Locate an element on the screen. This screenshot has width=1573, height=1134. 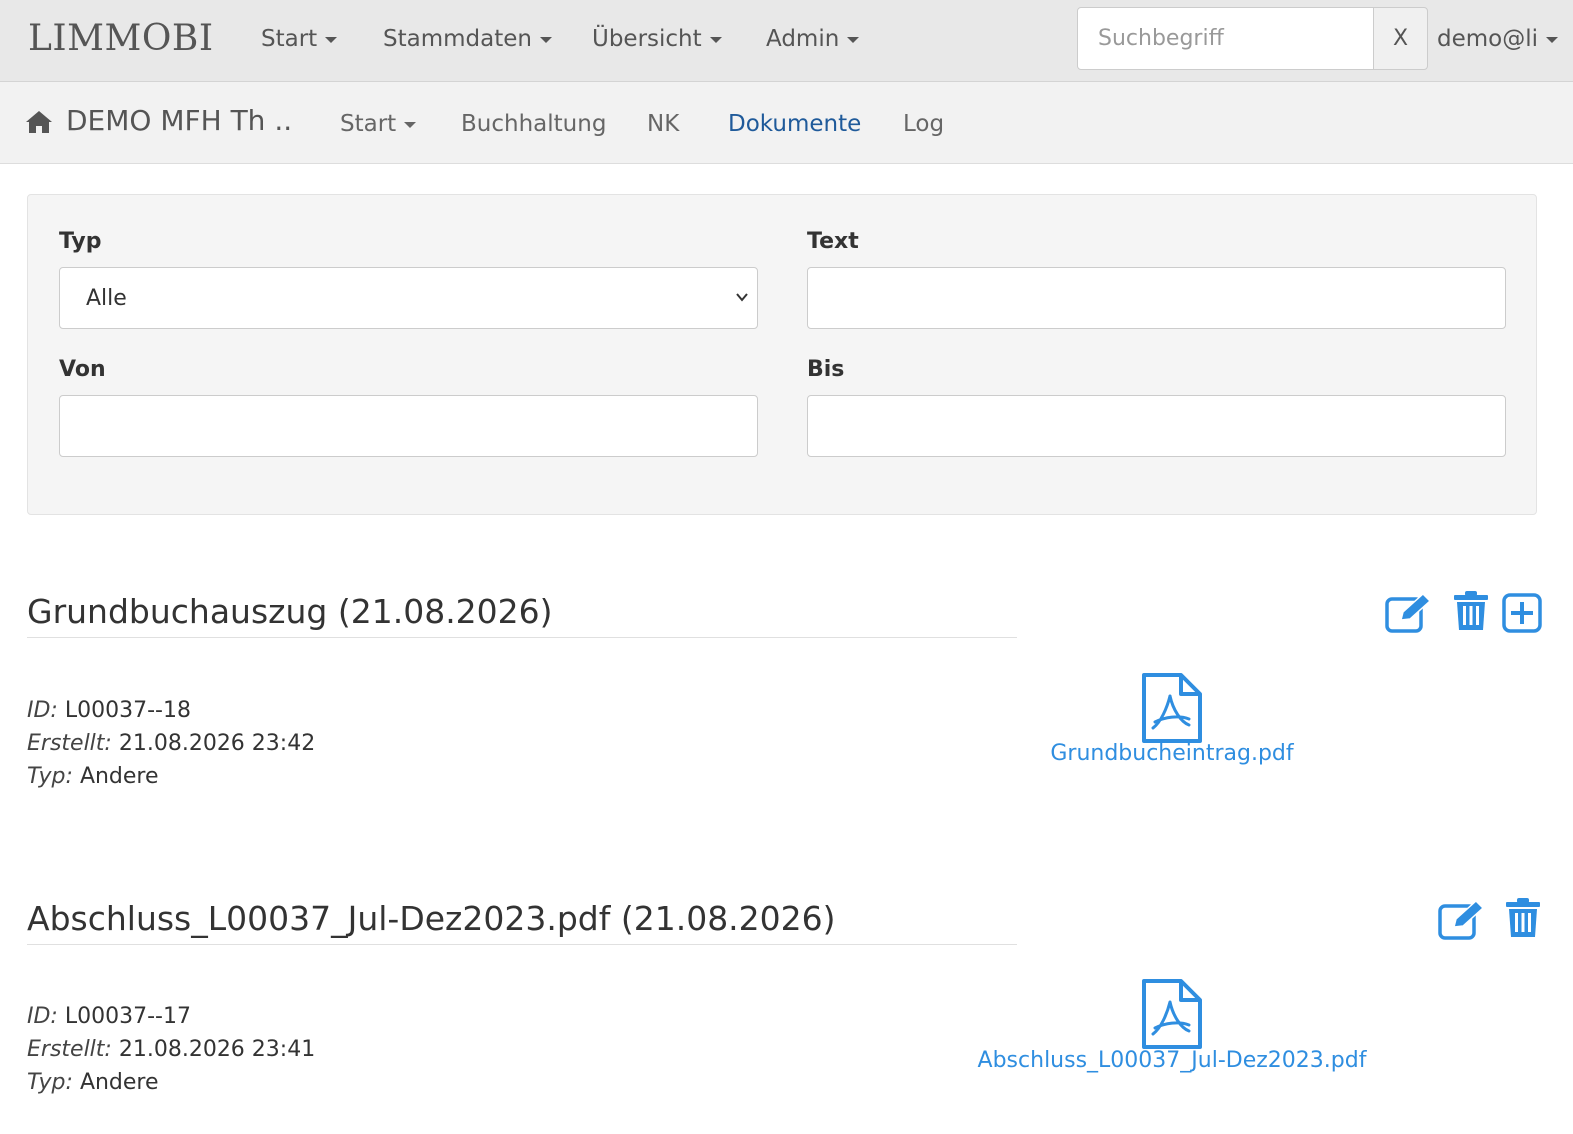
text-input is located at coordinates (1156, 298).